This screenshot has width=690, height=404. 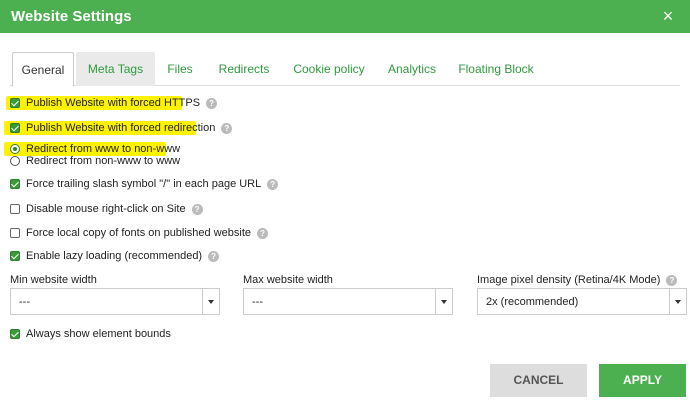 What do you see at coordinates (53, 280) in the screenshot?
I see `min-width-label: Min website width` at bounding box center [53, 280].